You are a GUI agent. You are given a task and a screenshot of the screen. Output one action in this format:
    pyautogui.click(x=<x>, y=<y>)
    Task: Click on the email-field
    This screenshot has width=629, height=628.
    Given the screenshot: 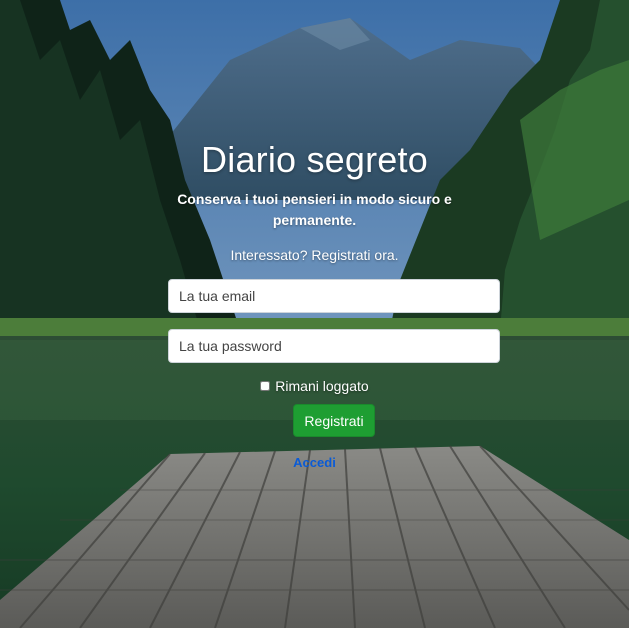 What is the action you would take?
    pyautogui.click(x=334, y=296)
    